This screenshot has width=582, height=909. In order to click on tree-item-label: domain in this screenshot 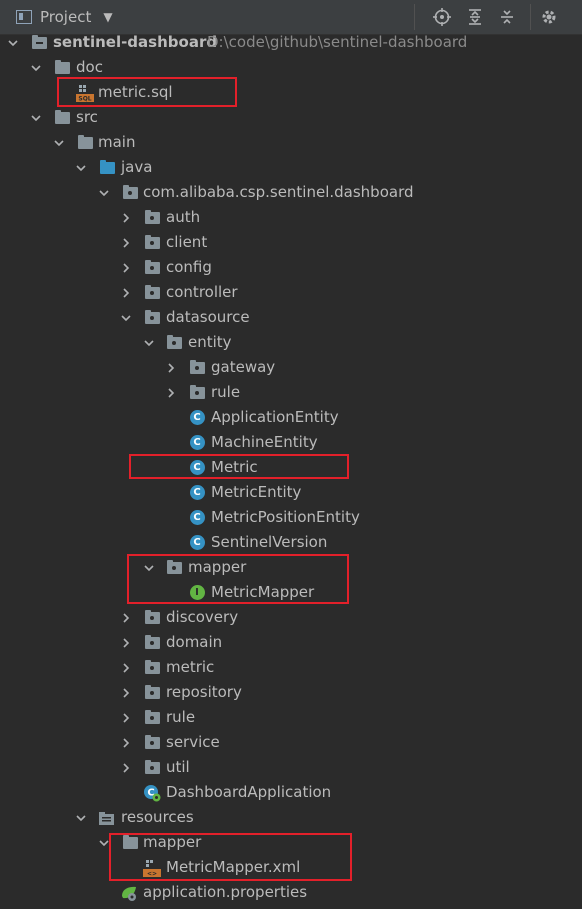, I will do `click(194, 642)`.